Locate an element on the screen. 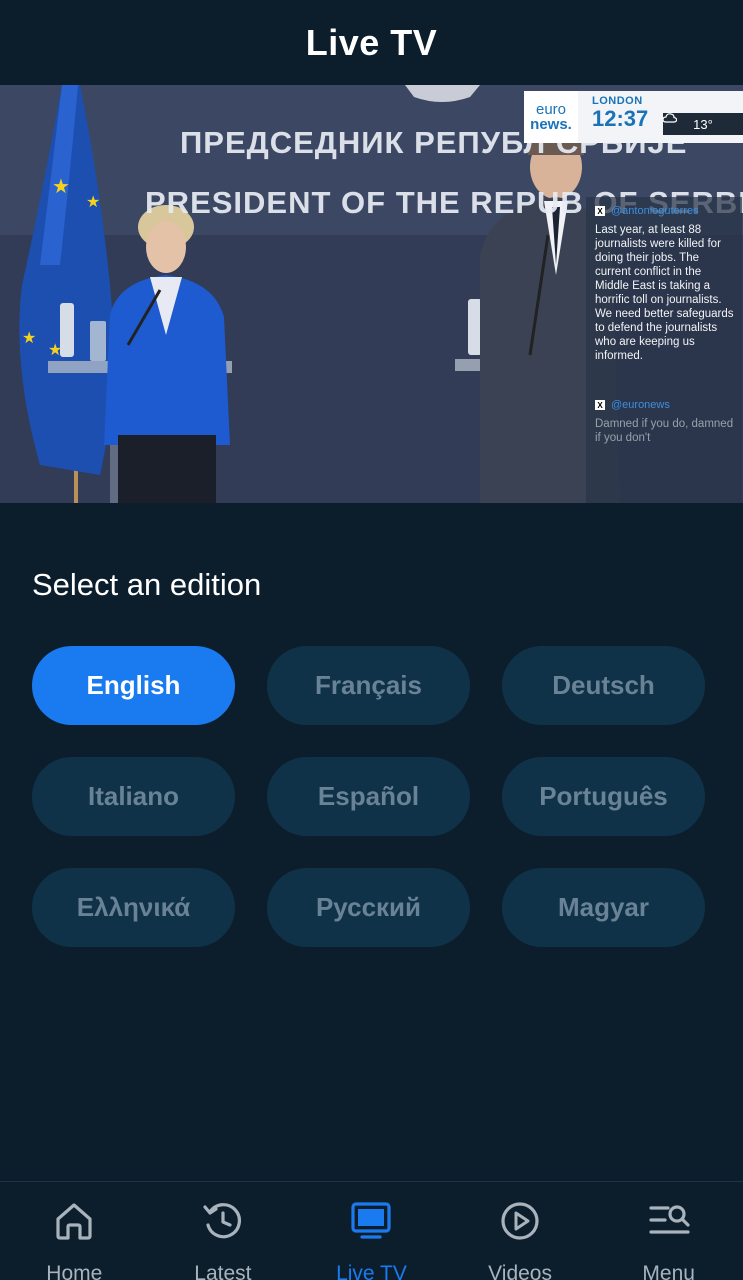  edition-hungarian: Magyar is located at coordinates (603, 907).